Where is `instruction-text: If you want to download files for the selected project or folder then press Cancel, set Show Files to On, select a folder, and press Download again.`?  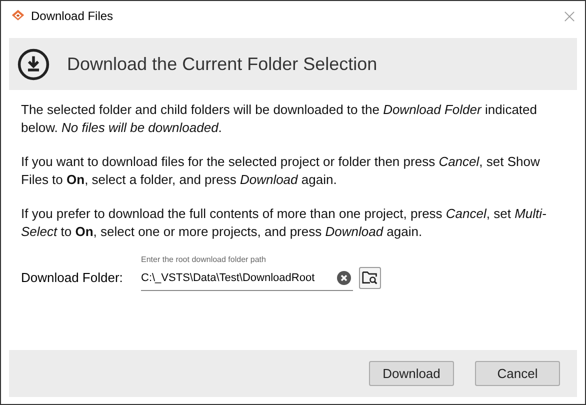 instruction-text: If you want to download files for the selected project or folder then press Cancel, set Show Files to On, select a folder, and press Download again. is located at coordinates (281, 171).